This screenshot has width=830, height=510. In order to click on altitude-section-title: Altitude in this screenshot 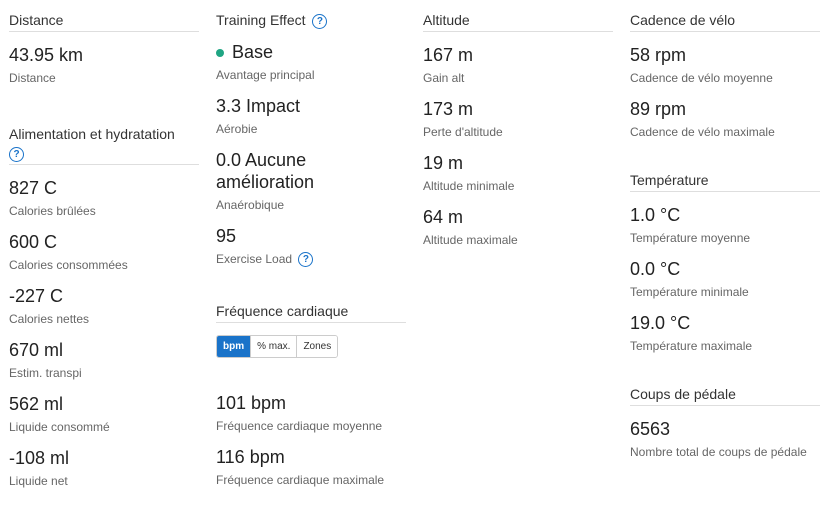, I will do `click(518, 16)`.